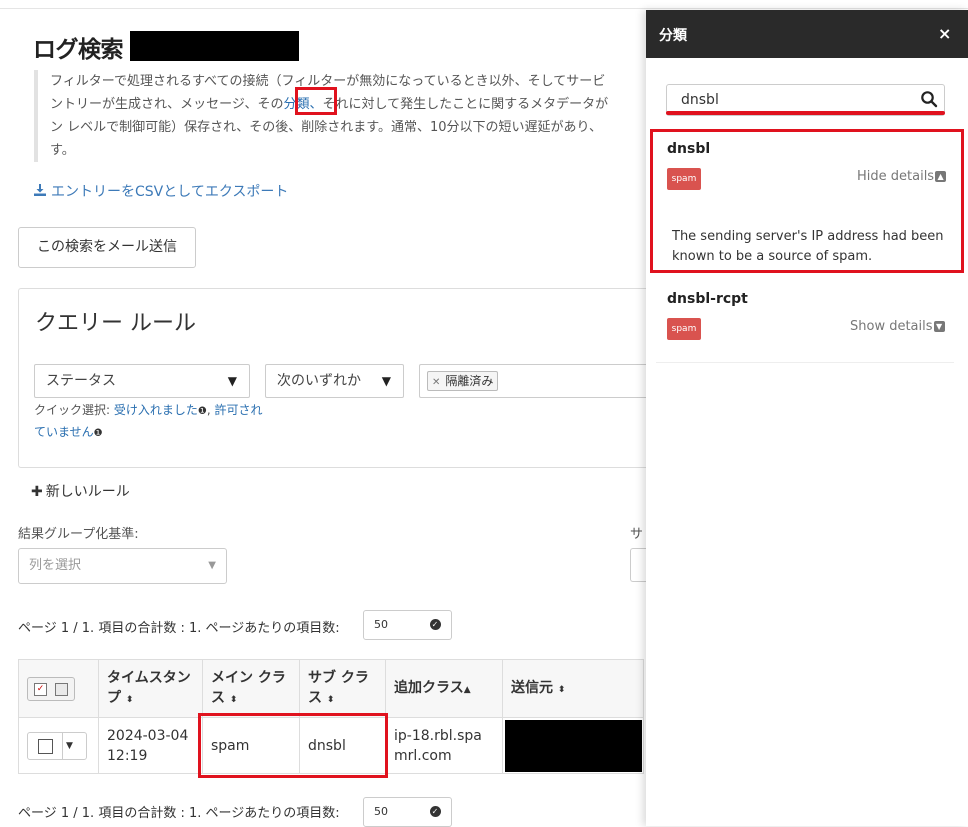  What do you see at coordinates (78, 534) in the screenshot?
I see `group-by-label: 結果グループ化基準:` at bounding box center [78, 534].